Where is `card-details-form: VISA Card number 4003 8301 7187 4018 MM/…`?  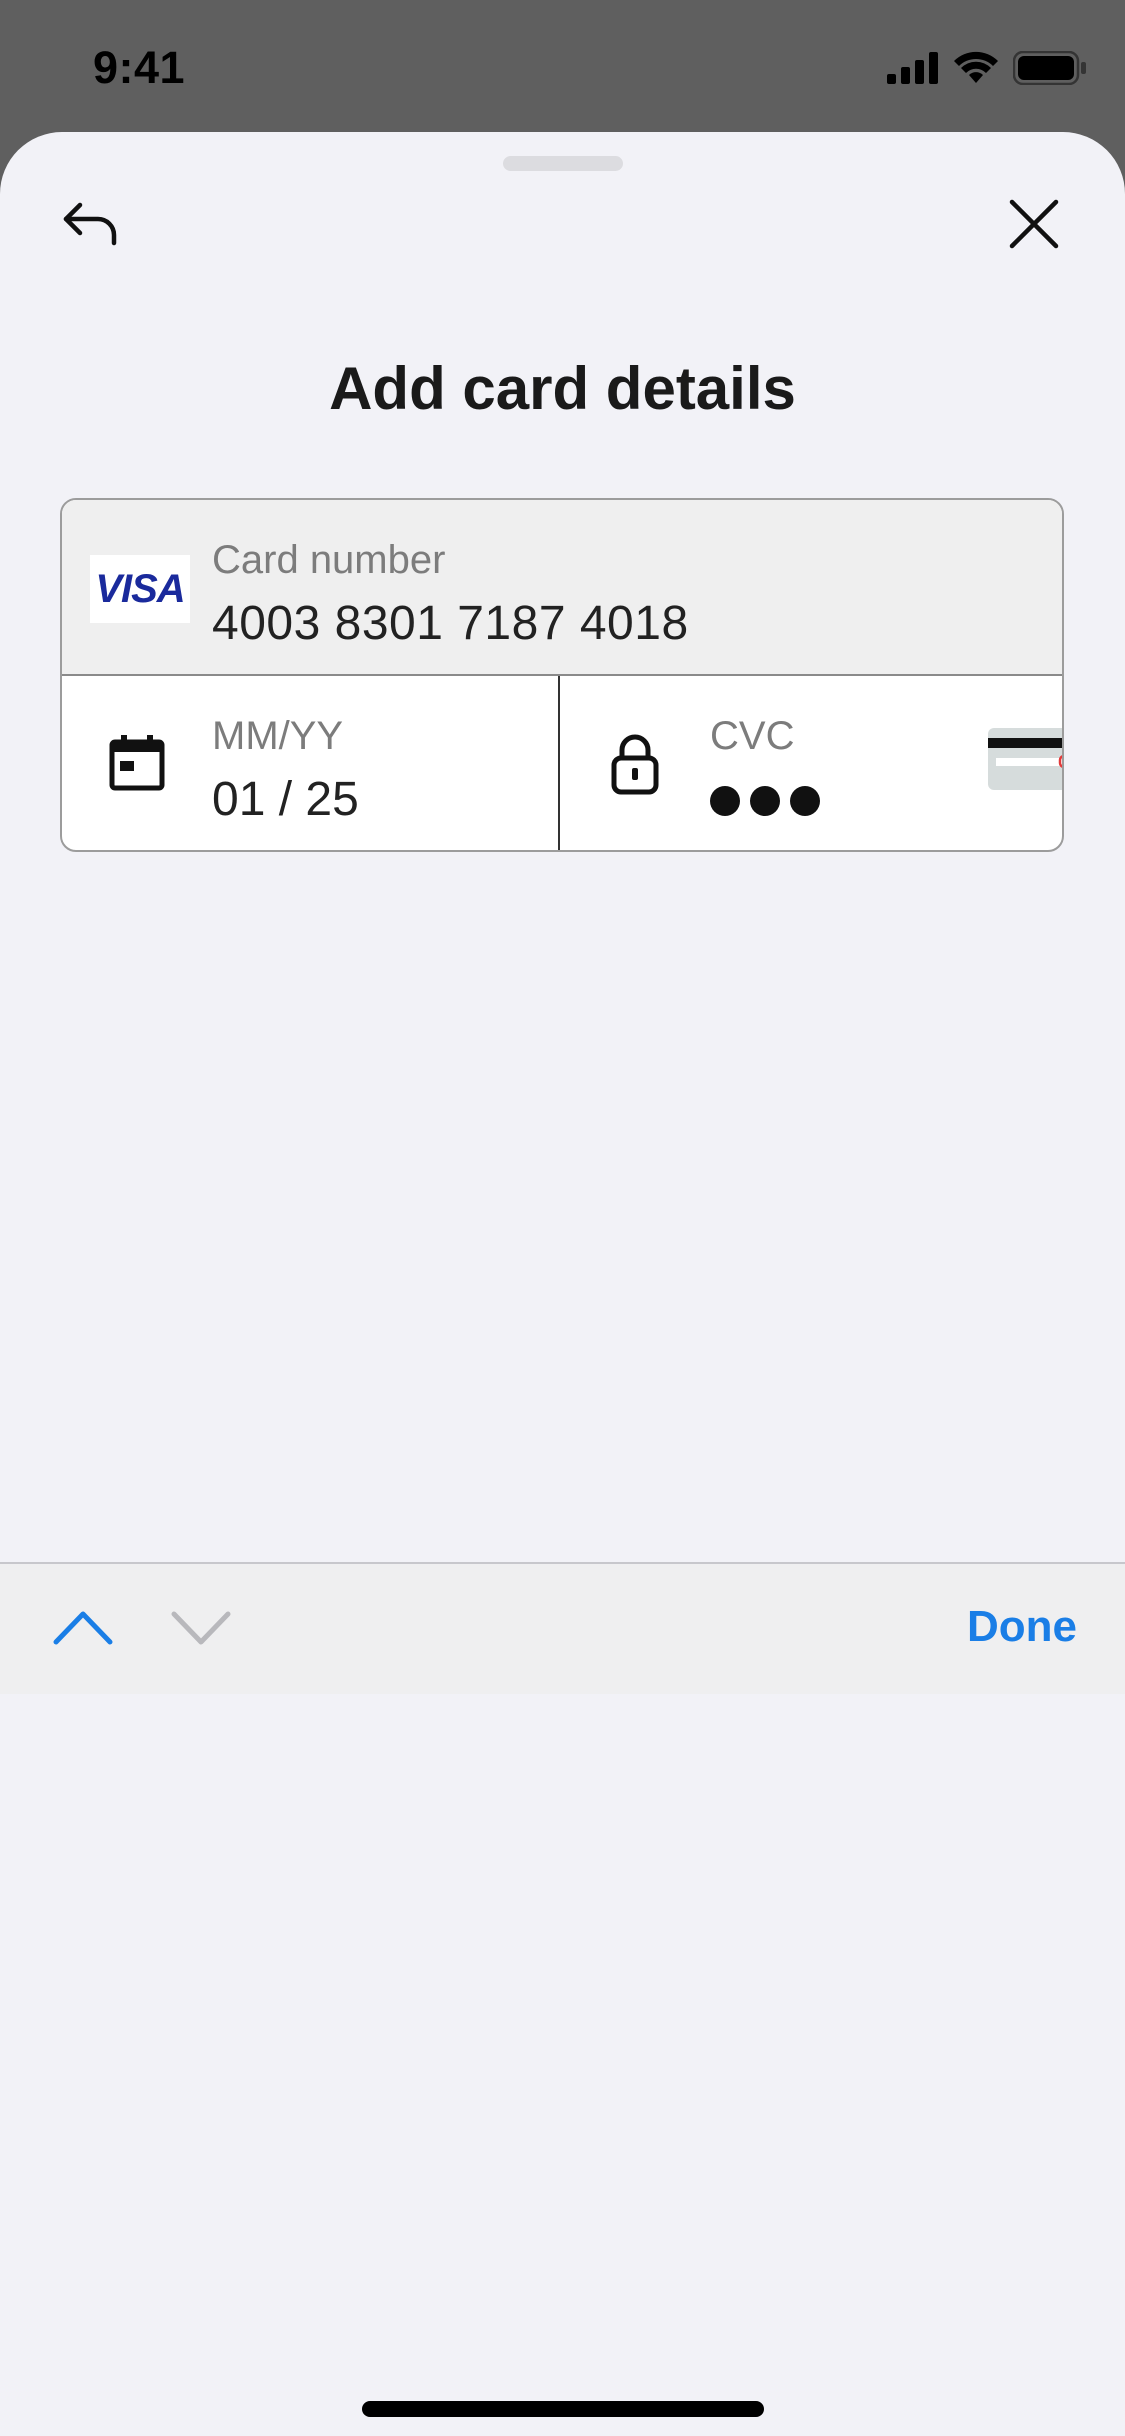 card-details-form: VISA Card number 4003 8301 7187 4018 MM/… is located at coordinates (562, 675).